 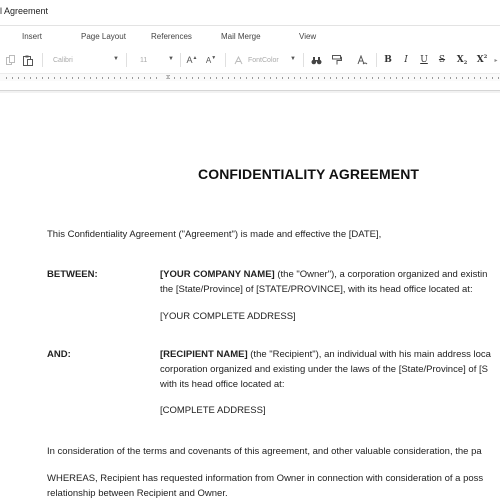 I want to click on font-color-label: FontColor, so click(x=263, y=60).